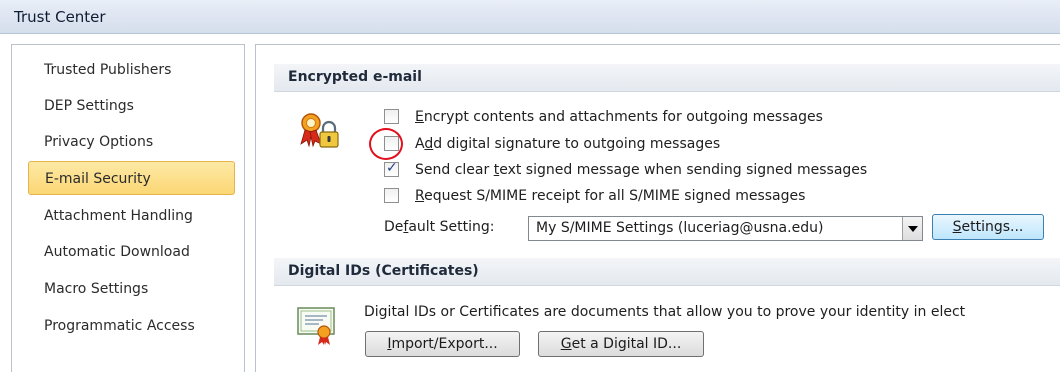 This screenshot has width=1060, height=372. Describe the element at coordinates (391, 195) in the screenshot. I see `request-smime-receipt-checkbox` at that location.